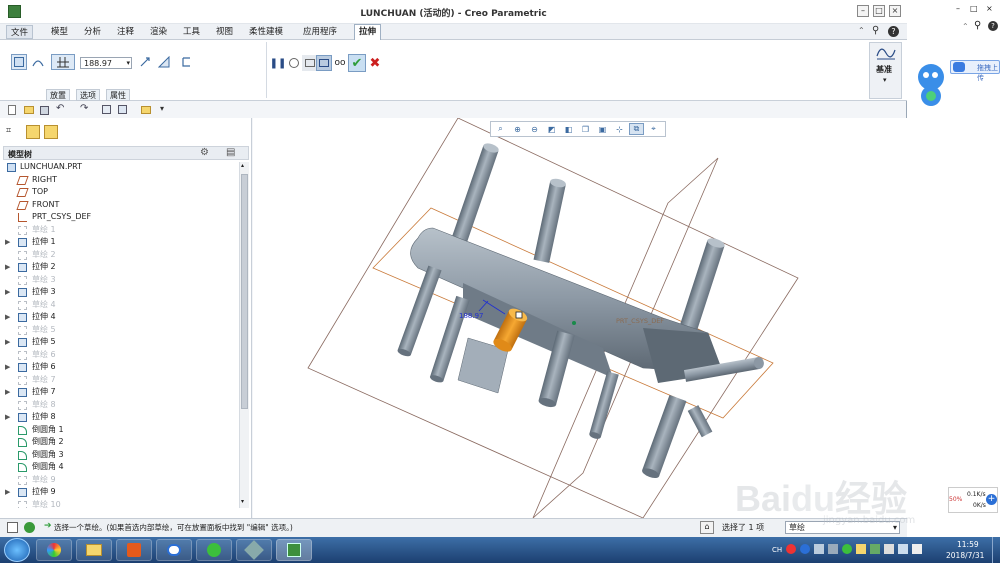 This screenshot has height=563, width=1000. I want to click on close-button: ×, so click(895, 11).